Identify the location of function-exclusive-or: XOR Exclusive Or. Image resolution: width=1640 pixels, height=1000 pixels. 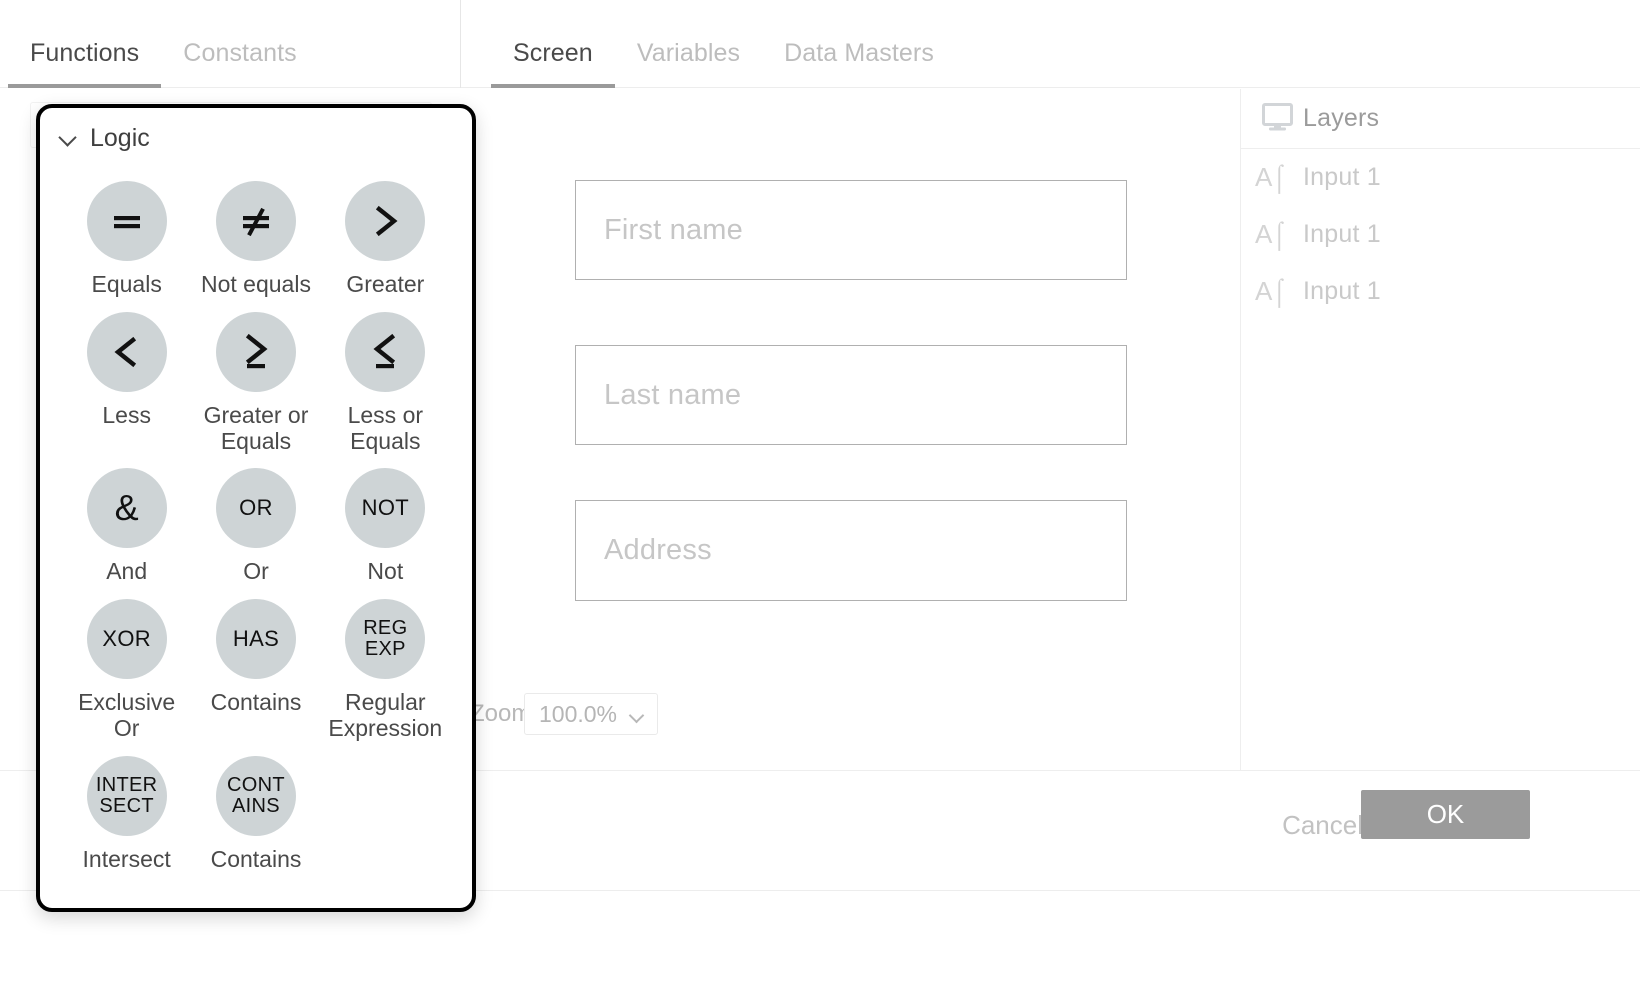
(126, 663).